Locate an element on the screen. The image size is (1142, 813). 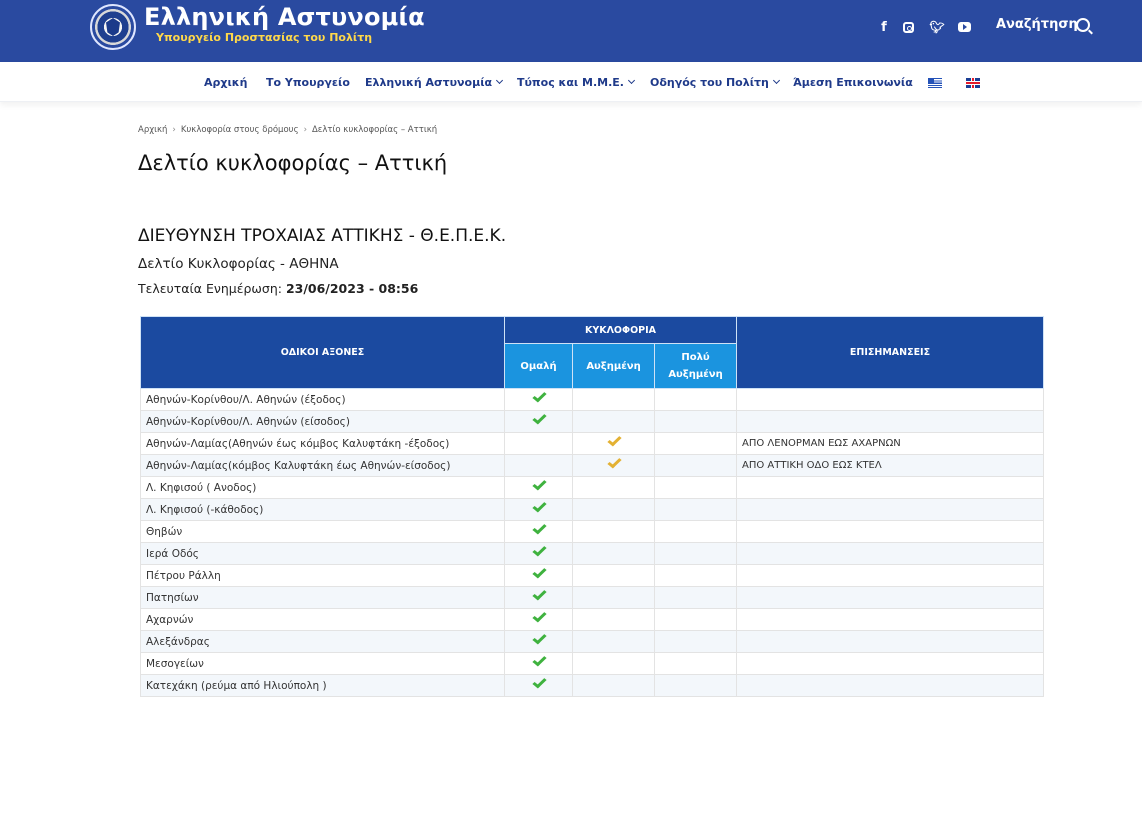
last-update-value: 23/06/2023 - 08:56 is located at coordinates (352, 288).